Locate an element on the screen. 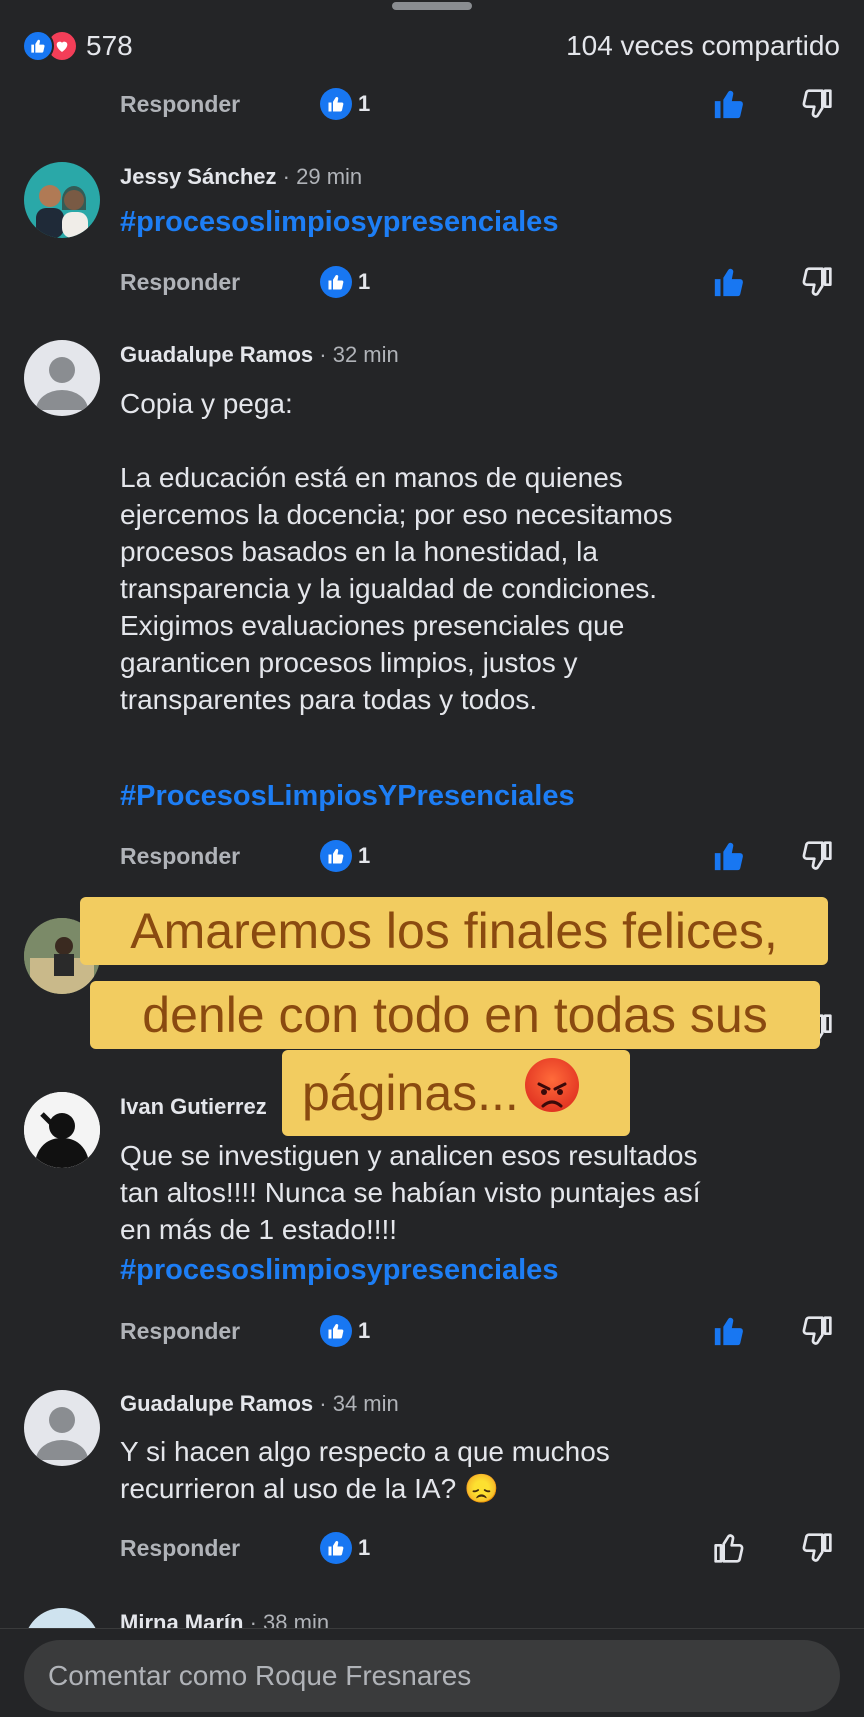 Image resolution: width=864 pixels, height=1717 pixels. shares-count: 104 veces compartido is located at coordinates (703, 46).